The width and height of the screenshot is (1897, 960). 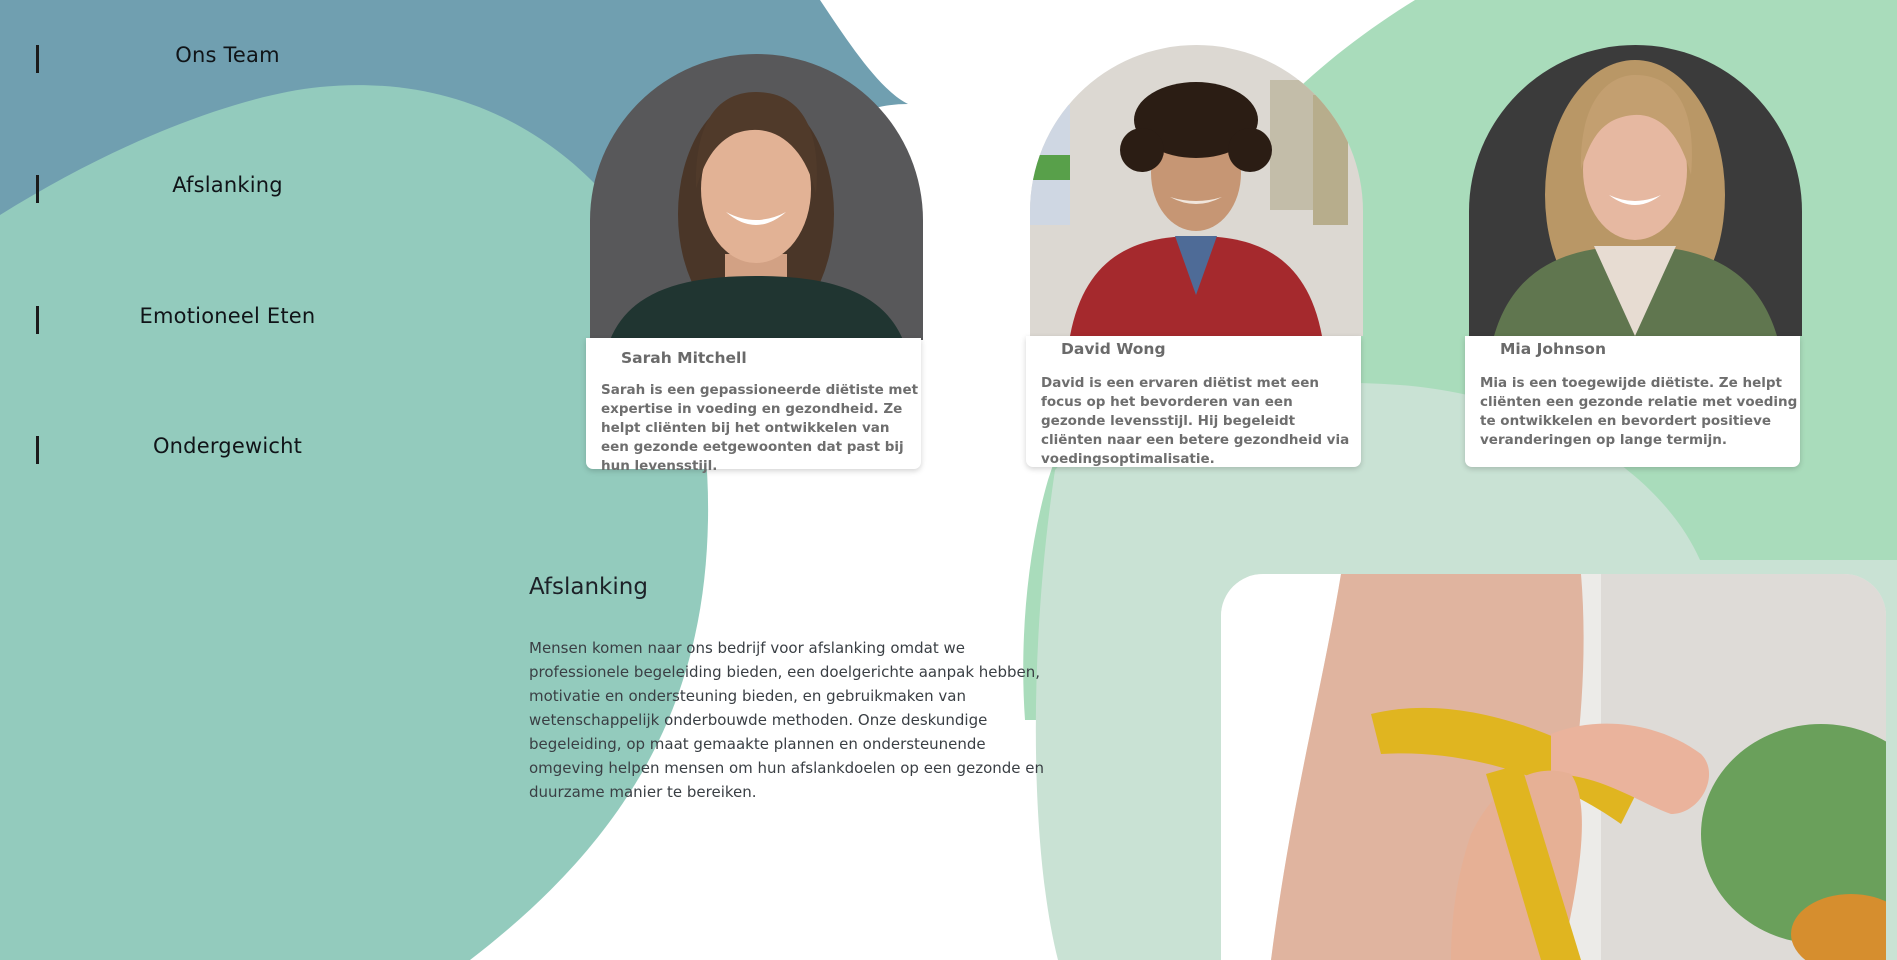 What do you see at coordinates (227, 55) in the screenshot?
I see `nav-label: Ons Team` at bounding box center [227, 55].